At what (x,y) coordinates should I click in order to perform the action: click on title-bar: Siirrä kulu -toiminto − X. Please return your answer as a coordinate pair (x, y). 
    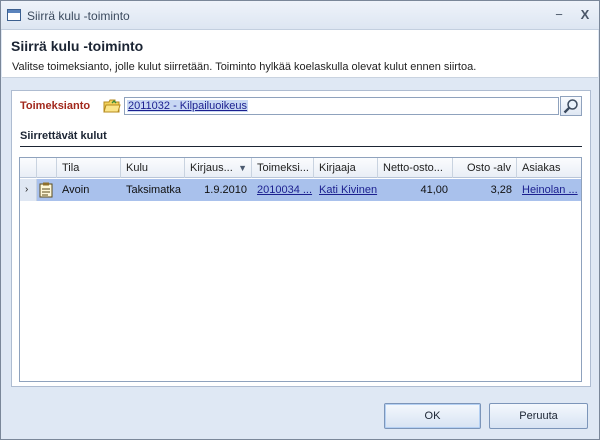
    Looking at the image, I should click on (300, 15).